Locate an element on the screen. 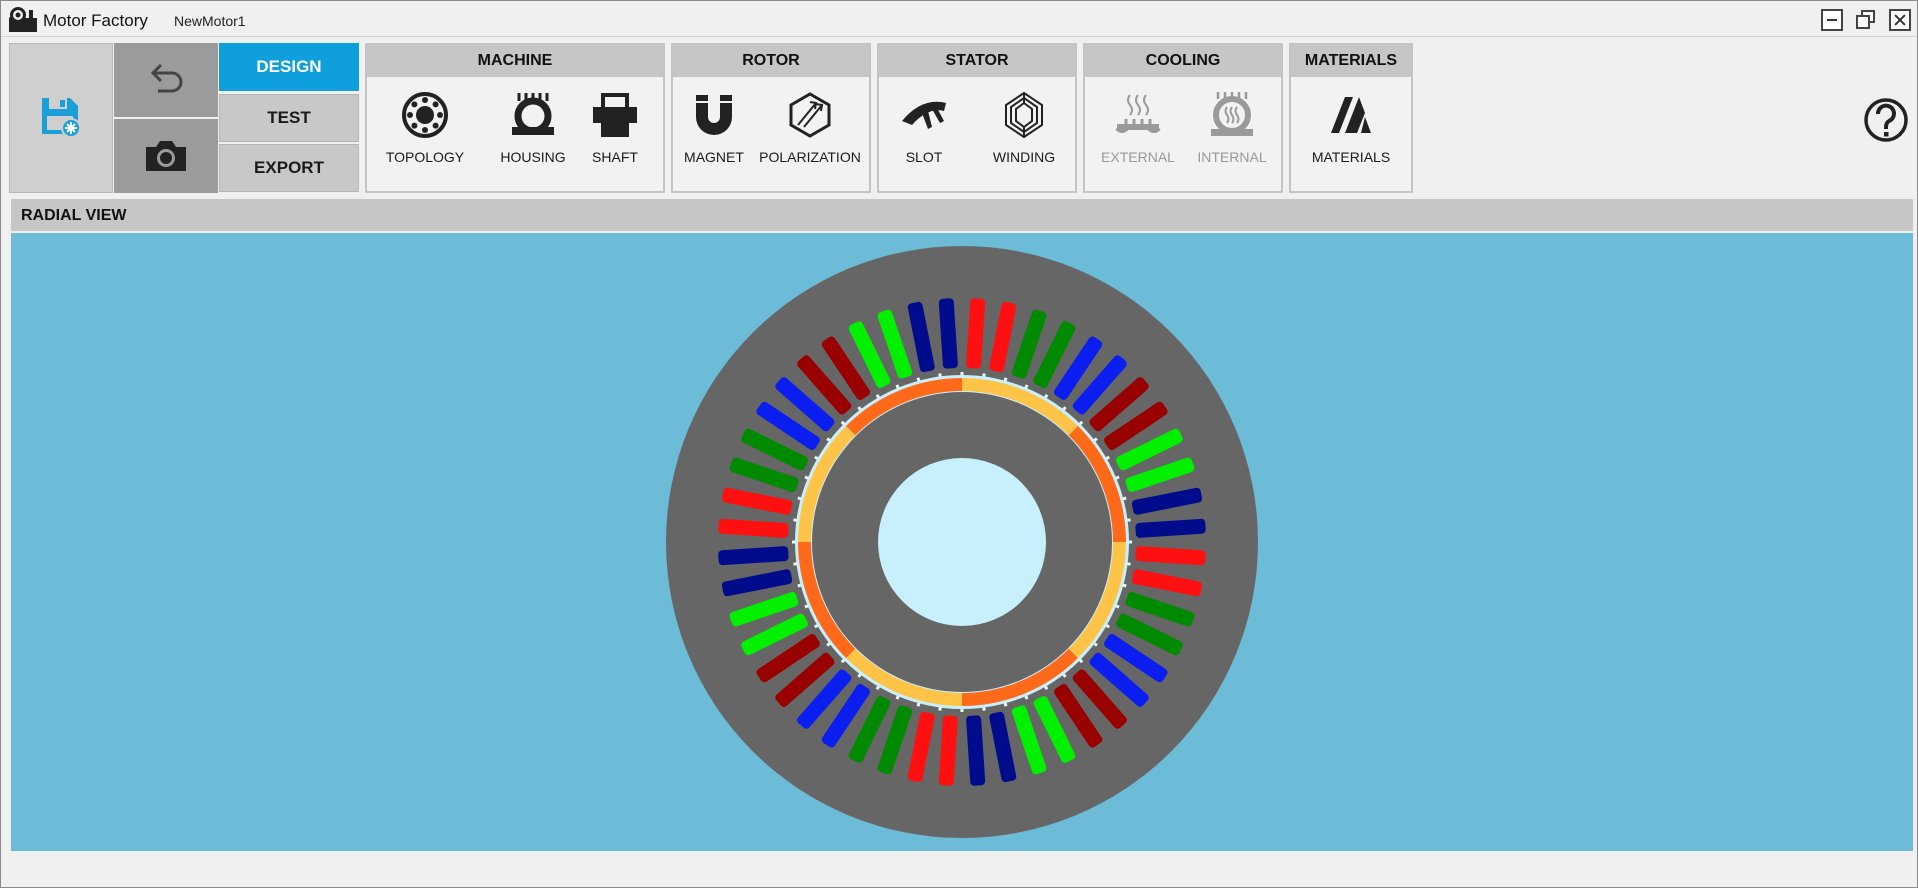  materials-icon is located at coordinates (1351, 115).